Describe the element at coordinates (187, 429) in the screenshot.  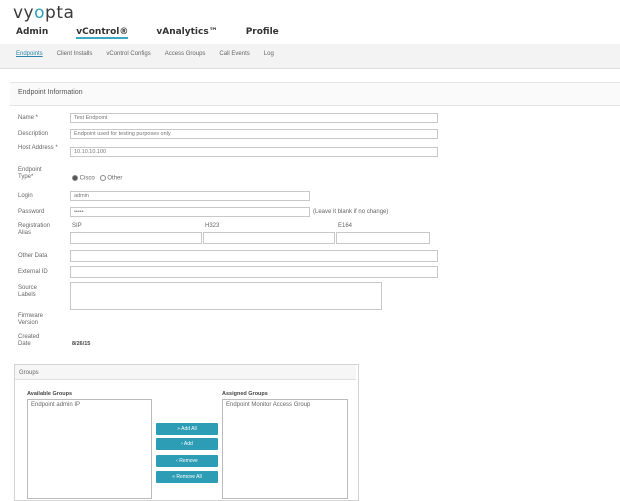
I see `add-all-button: » Add All` at that location.